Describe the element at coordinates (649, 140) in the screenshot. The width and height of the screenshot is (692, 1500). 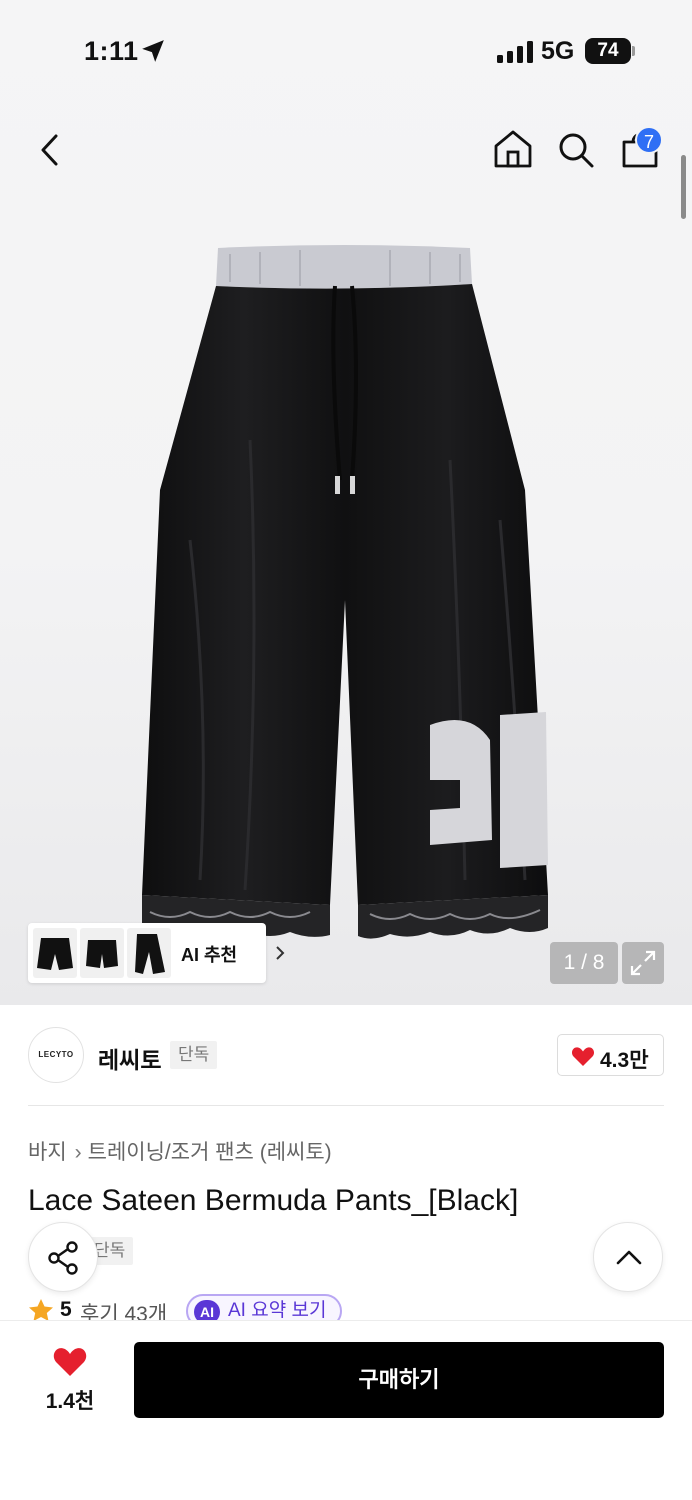
I see `cart-count-badge: 7` at that location.